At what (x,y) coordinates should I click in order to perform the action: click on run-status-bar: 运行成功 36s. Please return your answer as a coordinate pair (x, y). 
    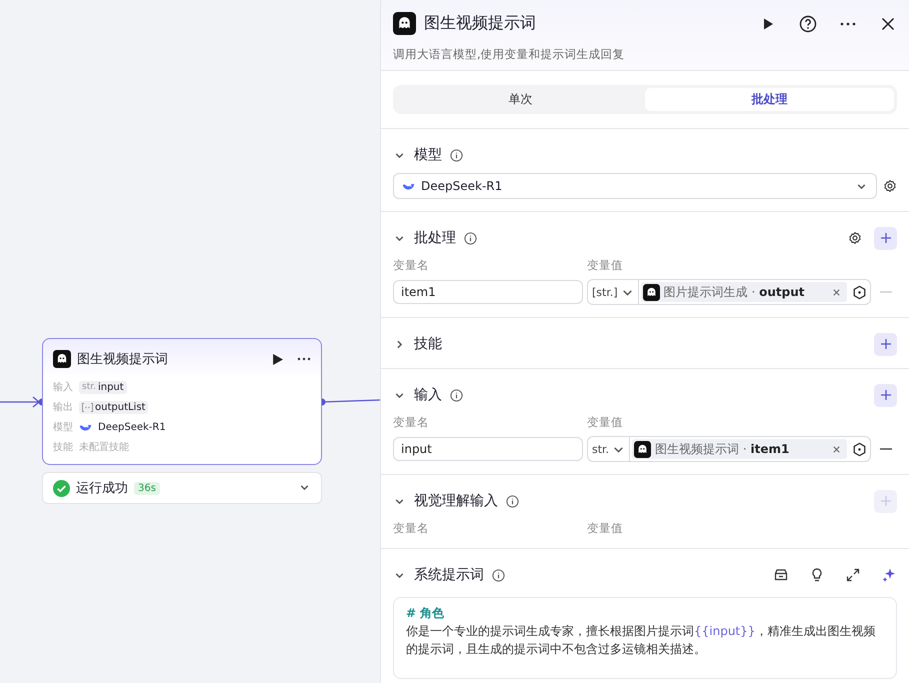
    Looking at the image, I should click on (182, 488).